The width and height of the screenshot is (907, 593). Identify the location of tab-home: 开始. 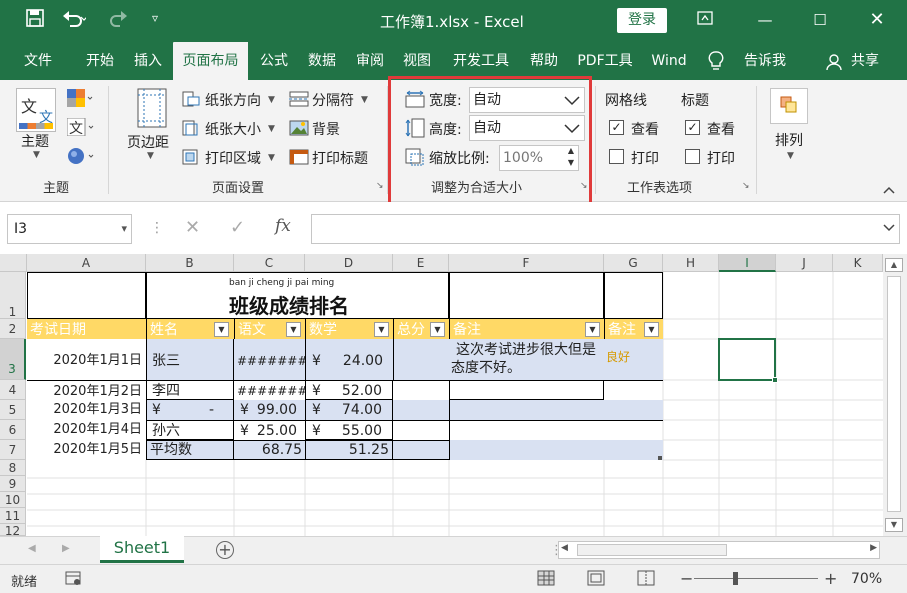
(100, 61).